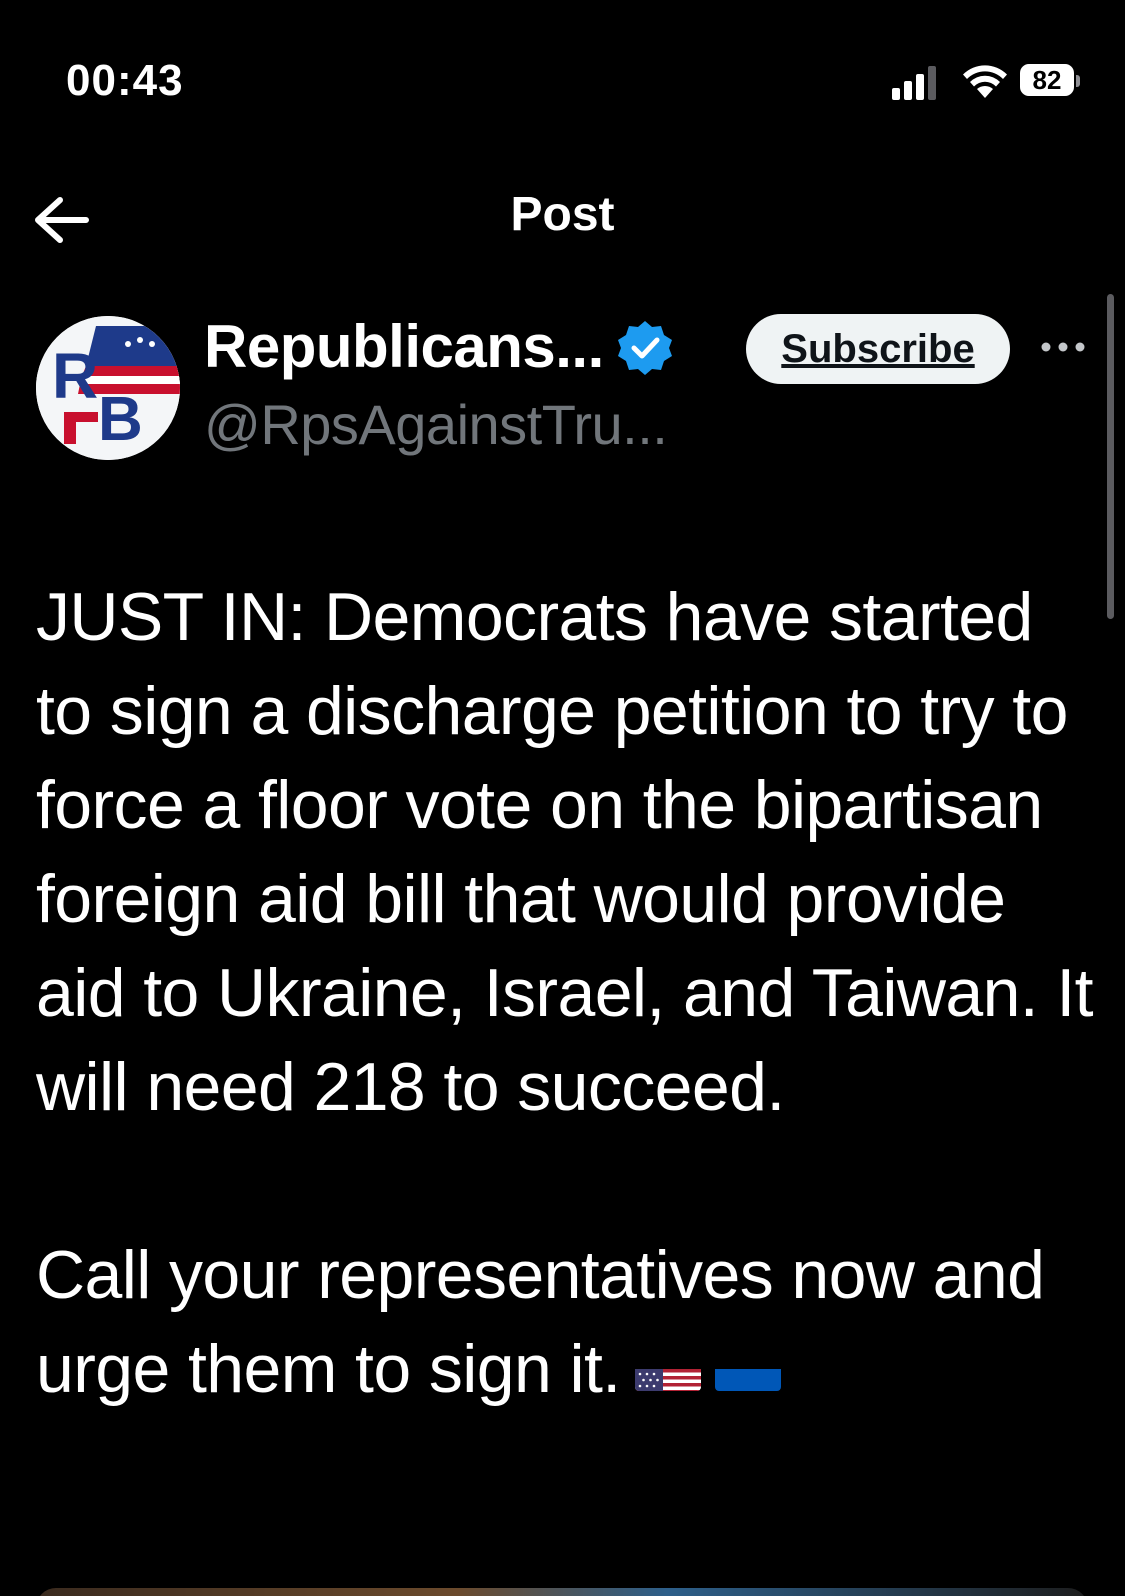 Image resolution: width=1125 pixels, height=1596 pixels. What do you see at coordinates (120, 419) in the screenshot?
I see `svg-text: B` at bounding box center [120, 419].